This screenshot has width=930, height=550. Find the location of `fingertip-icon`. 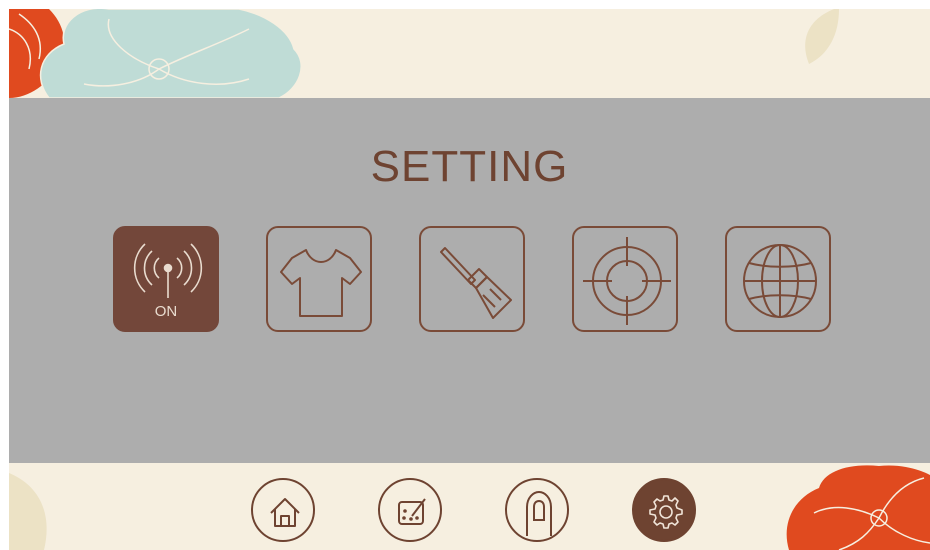

fingertip-icon is located at coordinates (539, 513).